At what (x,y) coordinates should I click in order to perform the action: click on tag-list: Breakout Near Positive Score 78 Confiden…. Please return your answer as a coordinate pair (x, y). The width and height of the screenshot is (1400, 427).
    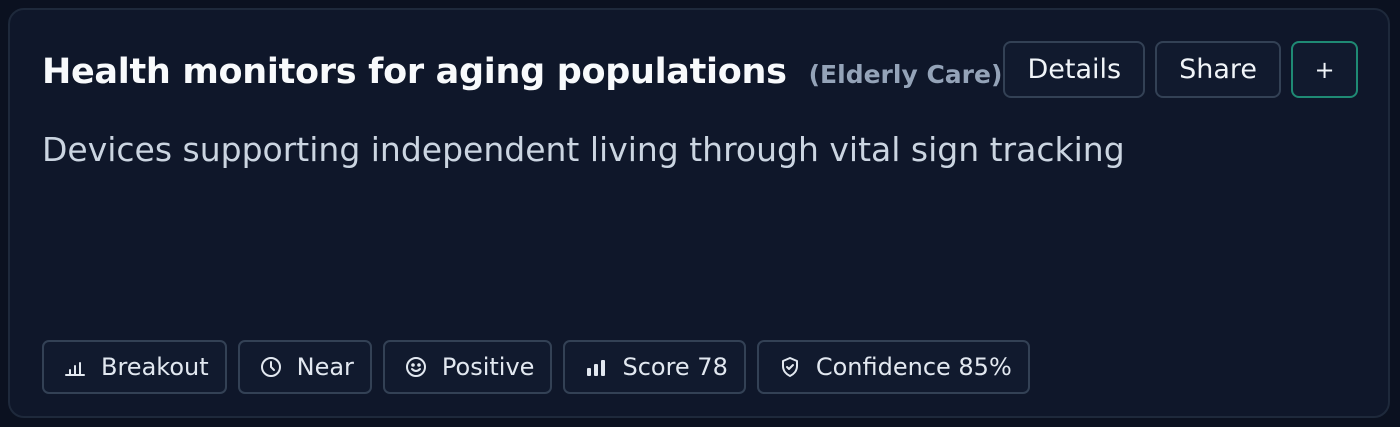
    Looking at the image, I should click on (536, 367).